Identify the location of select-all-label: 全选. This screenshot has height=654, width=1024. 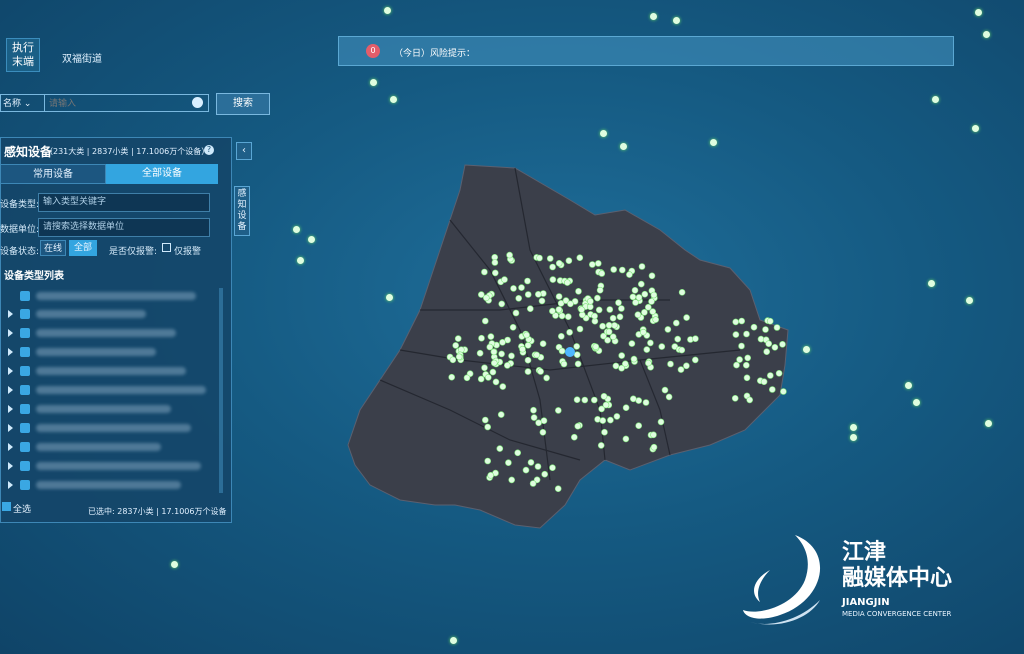
(22, 508).